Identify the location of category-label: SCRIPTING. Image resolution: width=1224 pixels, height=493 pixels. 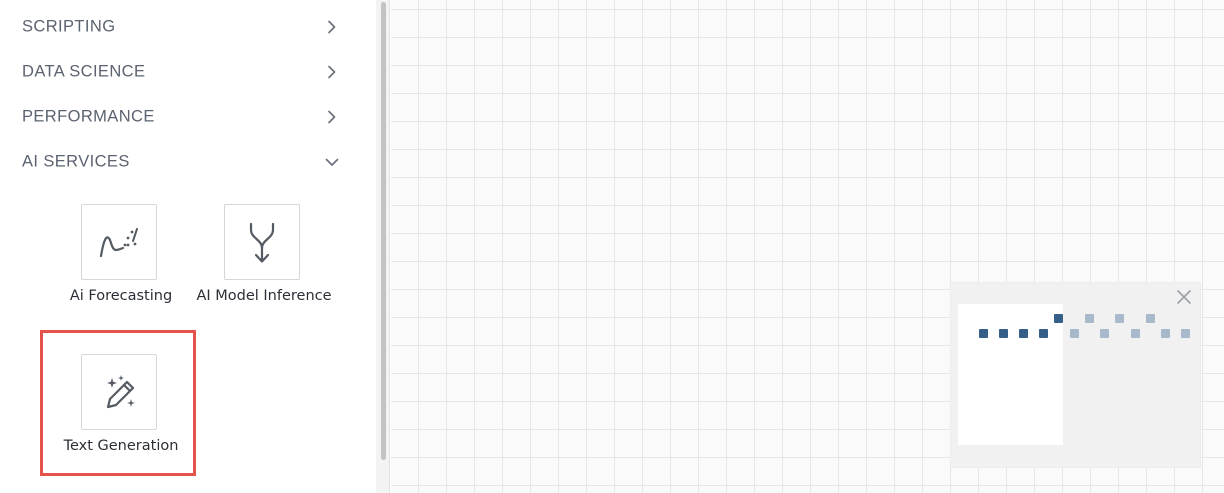
(69, 26).